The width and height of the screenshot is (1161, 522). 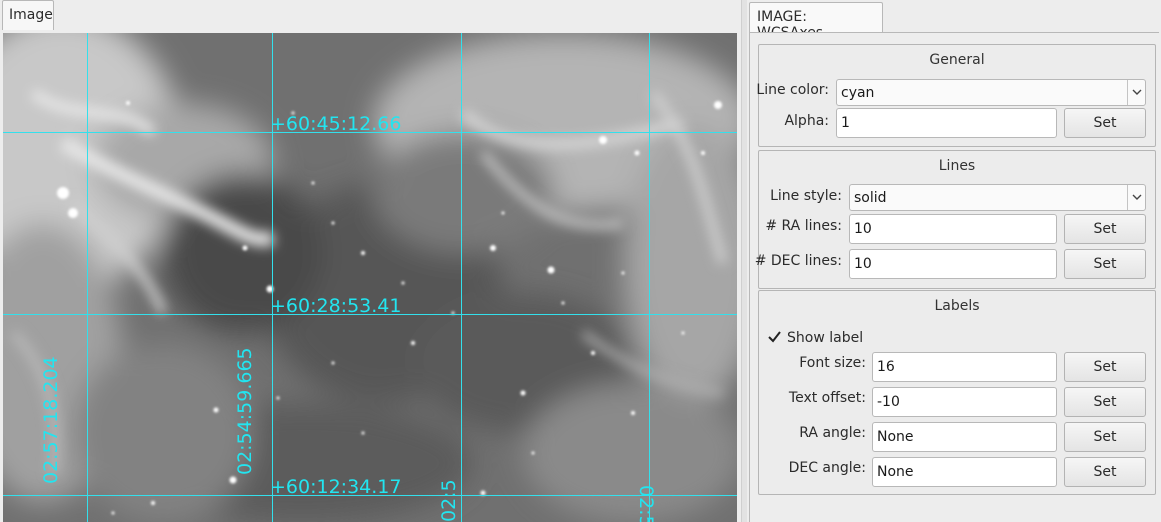 What do you see at coordinates (798, 261) in the screenshot?
I see `dec-lines-label: # DEC lines:` at bounding box center [798, 261].